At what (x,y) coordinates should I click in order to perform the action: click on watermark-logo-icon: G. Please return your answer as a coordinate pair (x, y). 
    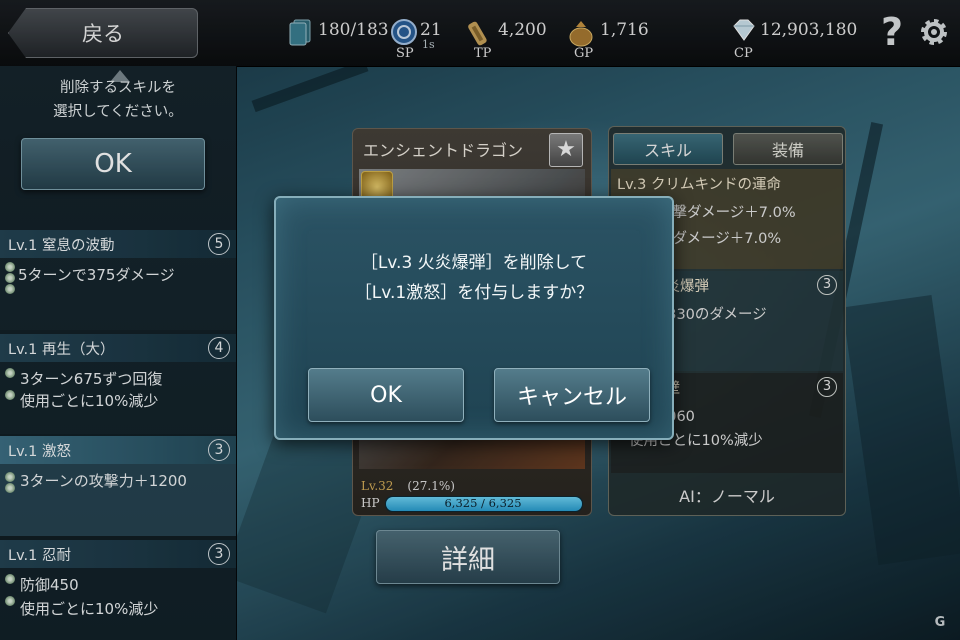
    Looking at the image, I should click on (940, 622).